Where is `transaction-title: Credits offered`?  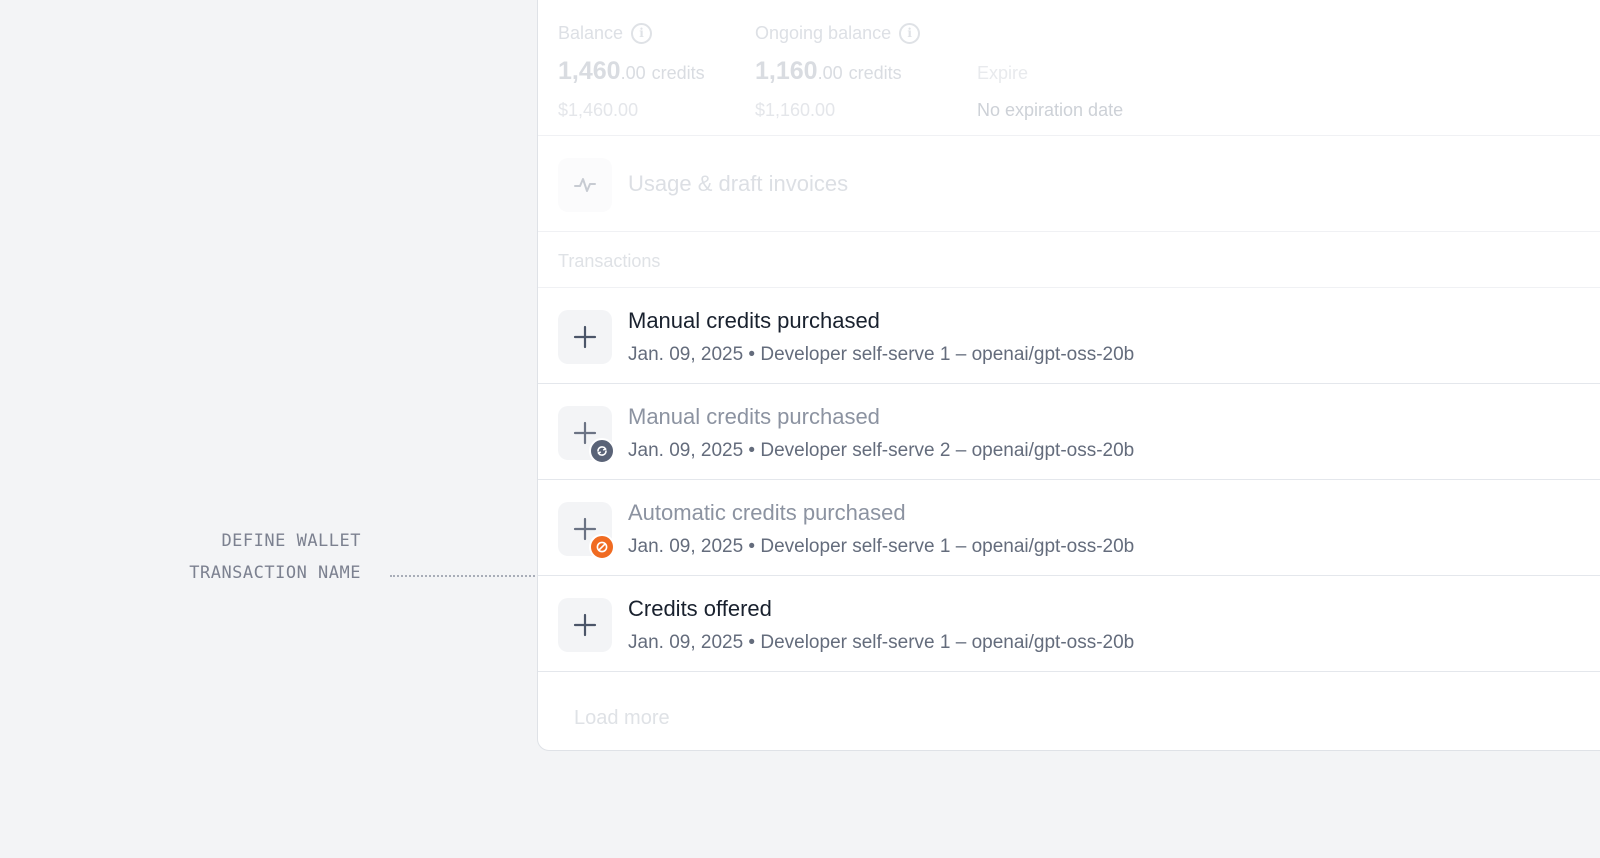
transaction-title: Credits offered is located at coordinates (700, 608).